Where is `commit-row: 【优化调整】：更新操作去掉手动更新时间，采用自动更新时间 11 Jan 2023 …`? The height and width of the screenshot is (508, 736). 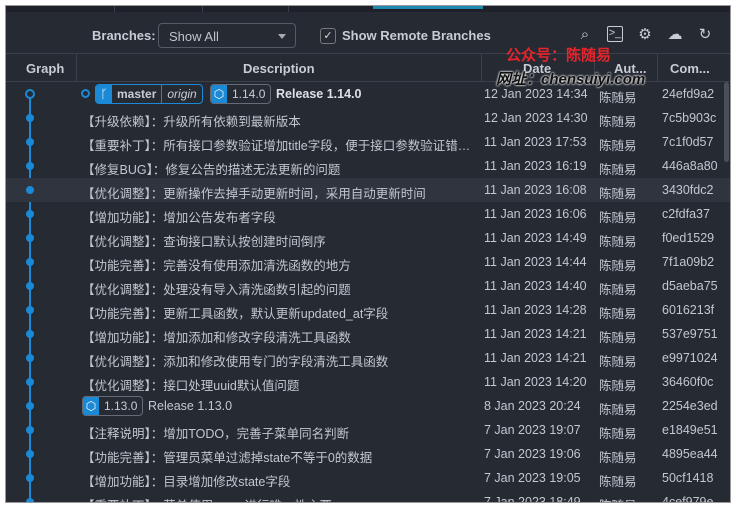
commit-row: 【优化调整】：更新操作去掉手动更新时间，采用自动更新时间 11 Jan 2023 … is located at coordinates (368, 190).